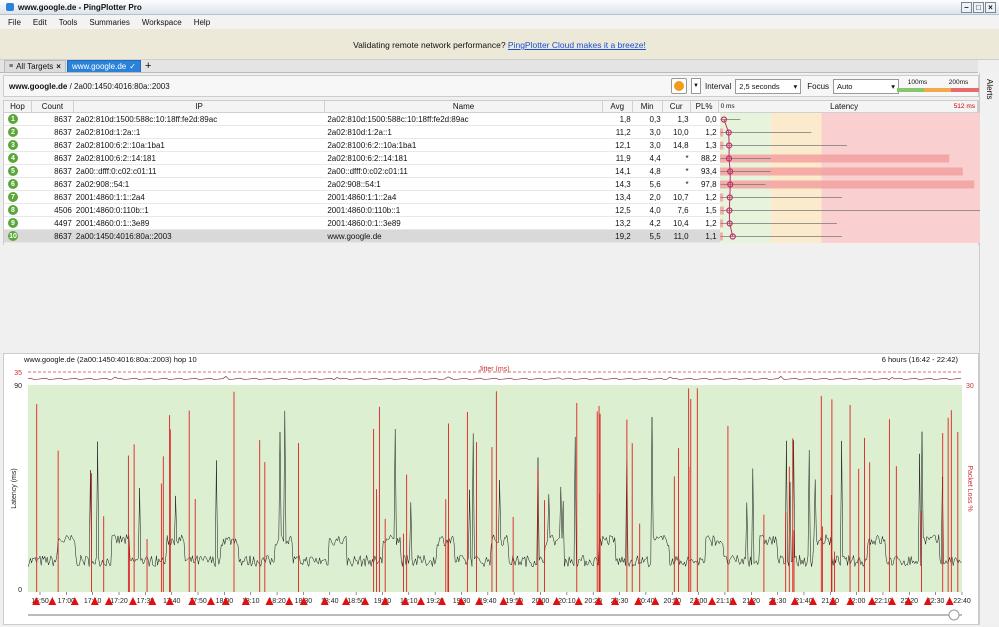 The height and width of the screenshot is (627, 999). I want to click on hop-number-badge: 10, so click(13, 236).